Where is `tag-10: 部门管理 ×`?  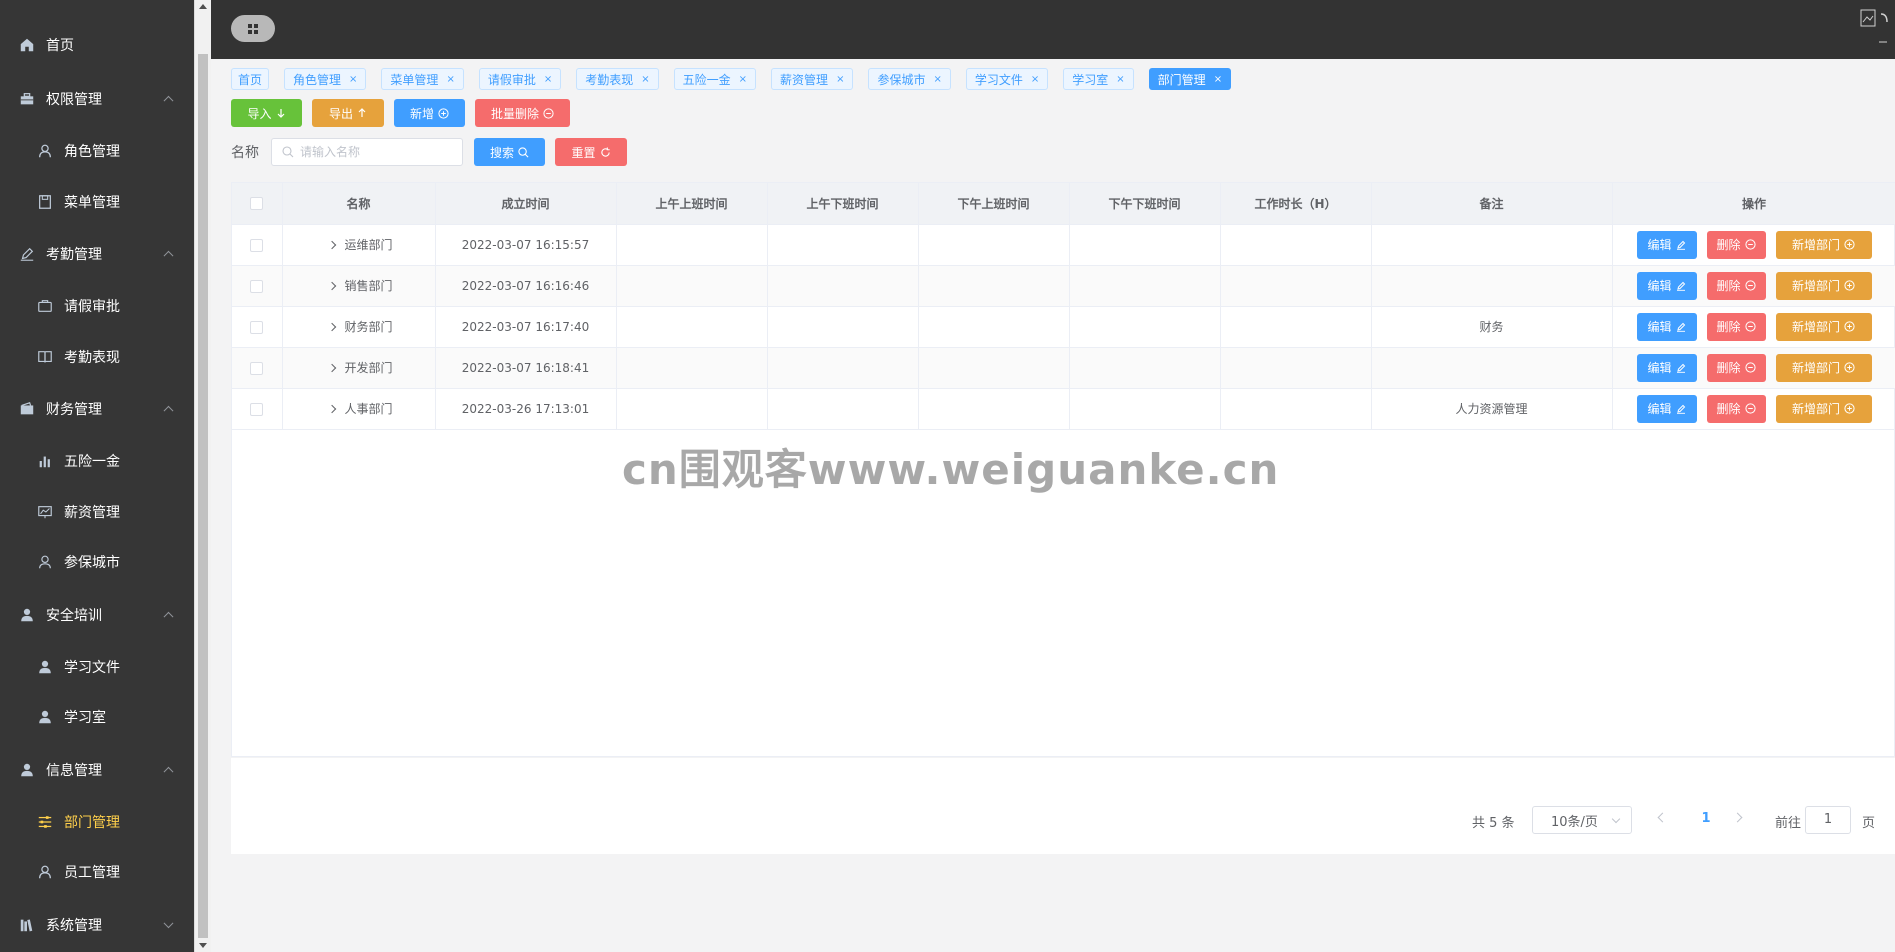
tag-10: 部门管理 × is located at coordinates (1190, 79).